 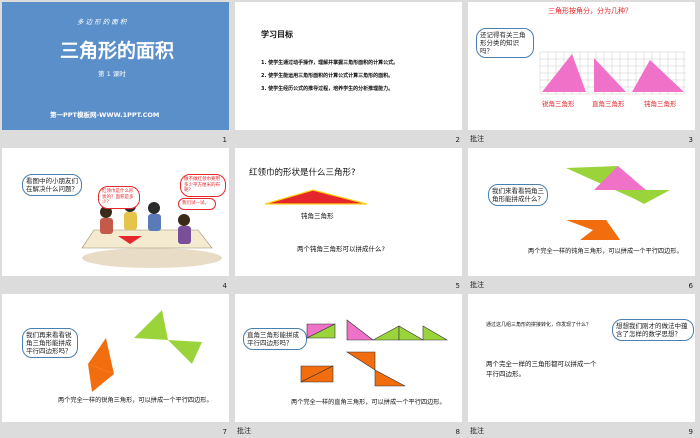 I want to click on goal-item: 3. 使学生经历公式的推导过程，培养学生的分析推理能力。, so click(x=327, y=89).